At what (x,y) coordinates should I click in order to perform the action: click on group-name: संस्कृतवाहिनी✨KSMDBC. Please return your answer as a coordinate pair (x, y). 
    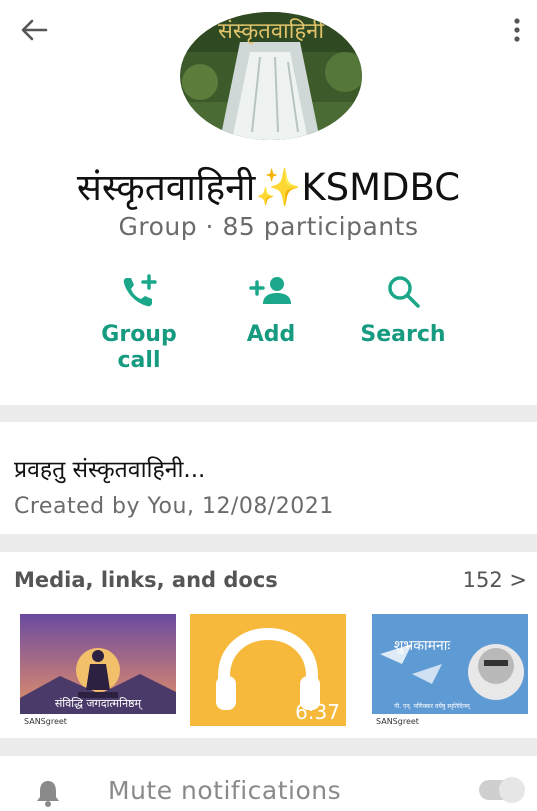
    Looking at the image, I should click on (268, 187).